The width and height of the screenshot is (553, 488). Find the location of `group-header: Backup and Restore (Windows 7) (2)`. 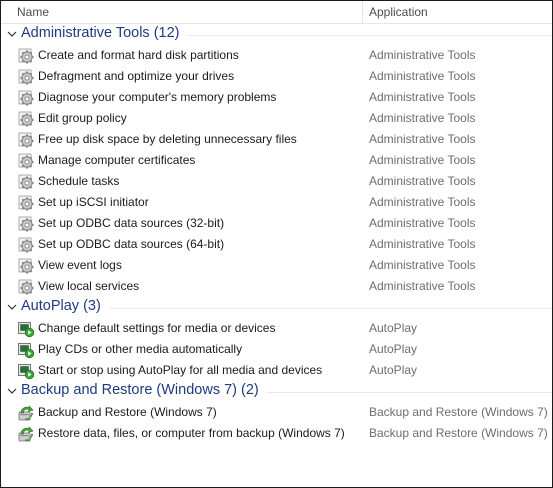

group-header: Backup and Restore (Windows 7) (2) is located at coordinates (276, 391).